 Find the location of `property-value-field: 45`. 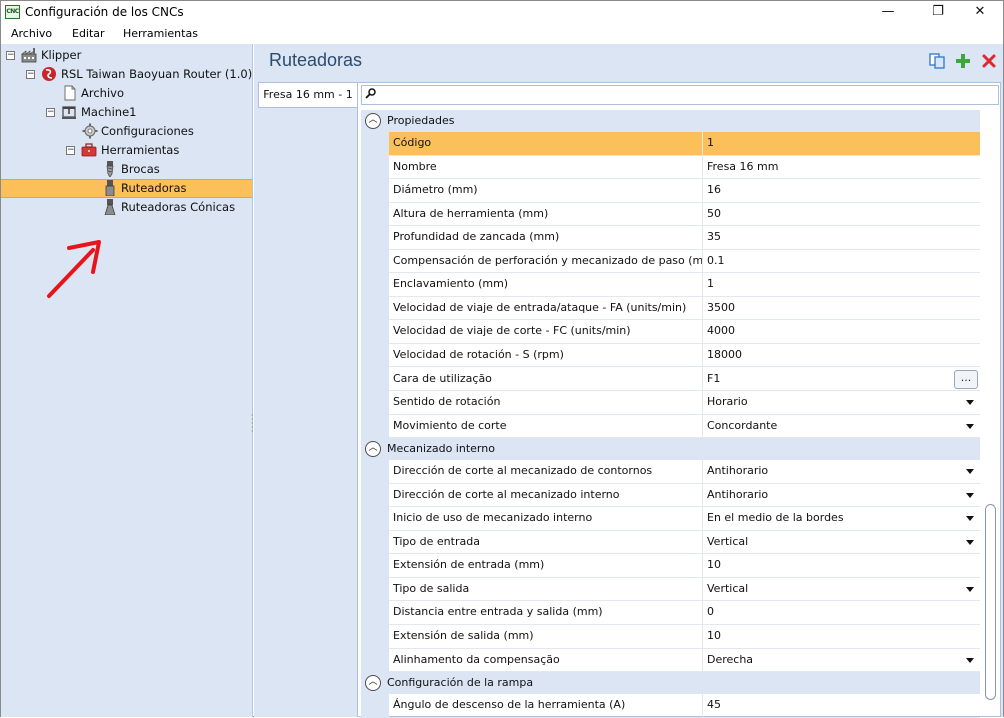

property-value-field: 45 is located at coordinates (841, 705).